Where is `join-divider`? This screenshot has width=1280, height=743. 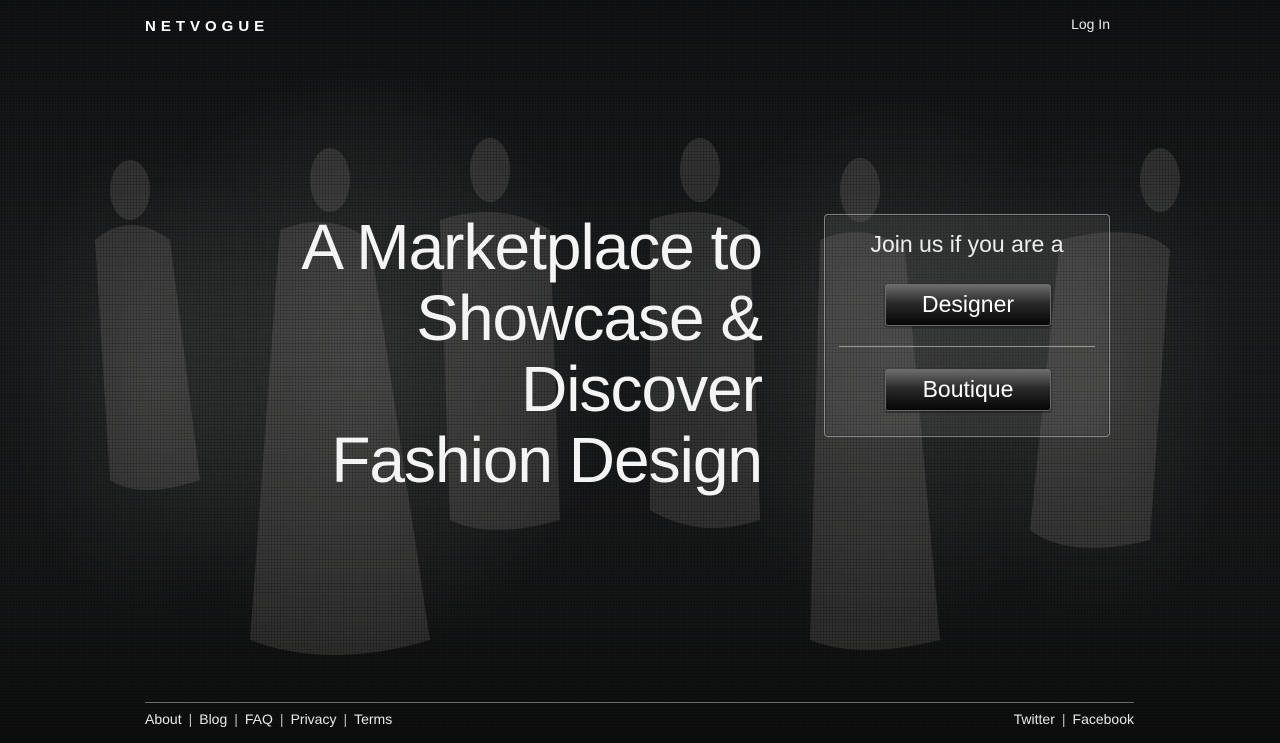 join-divider is located at coordinates (967, 346).